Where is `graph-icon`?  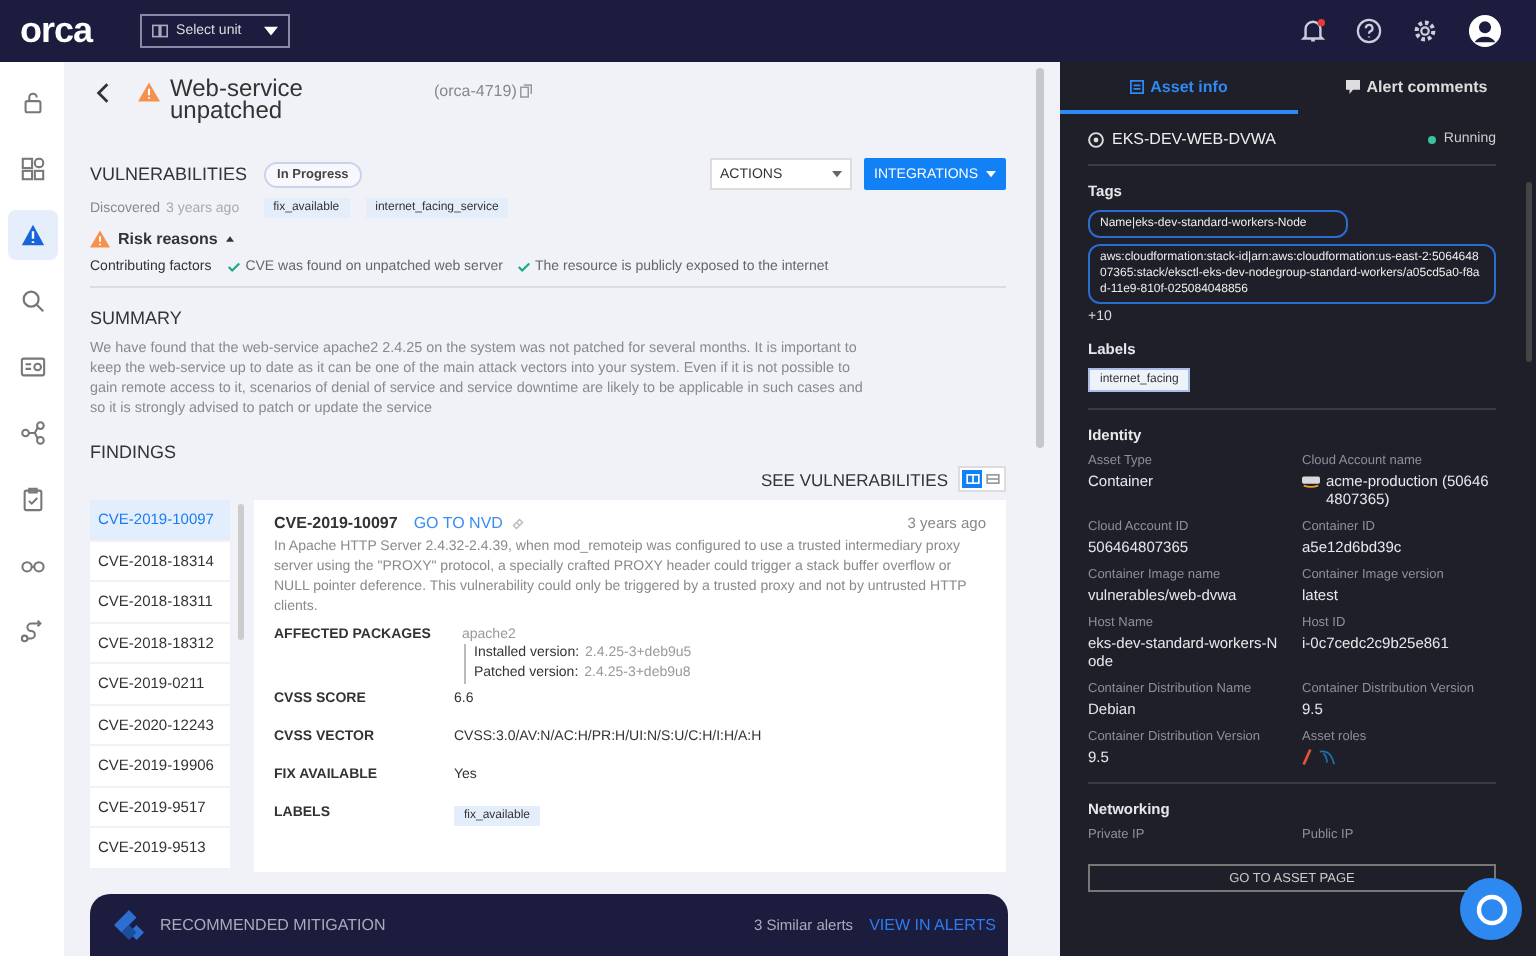 graph-icon is located at coordinates (32, 433).